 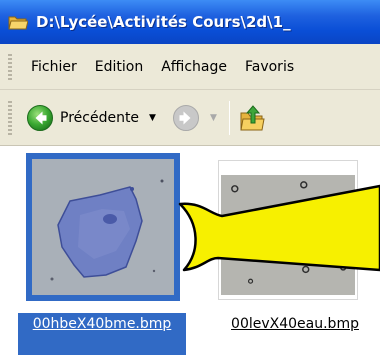 I want to click on back-arrow-icon, so click(x=40, y=117).